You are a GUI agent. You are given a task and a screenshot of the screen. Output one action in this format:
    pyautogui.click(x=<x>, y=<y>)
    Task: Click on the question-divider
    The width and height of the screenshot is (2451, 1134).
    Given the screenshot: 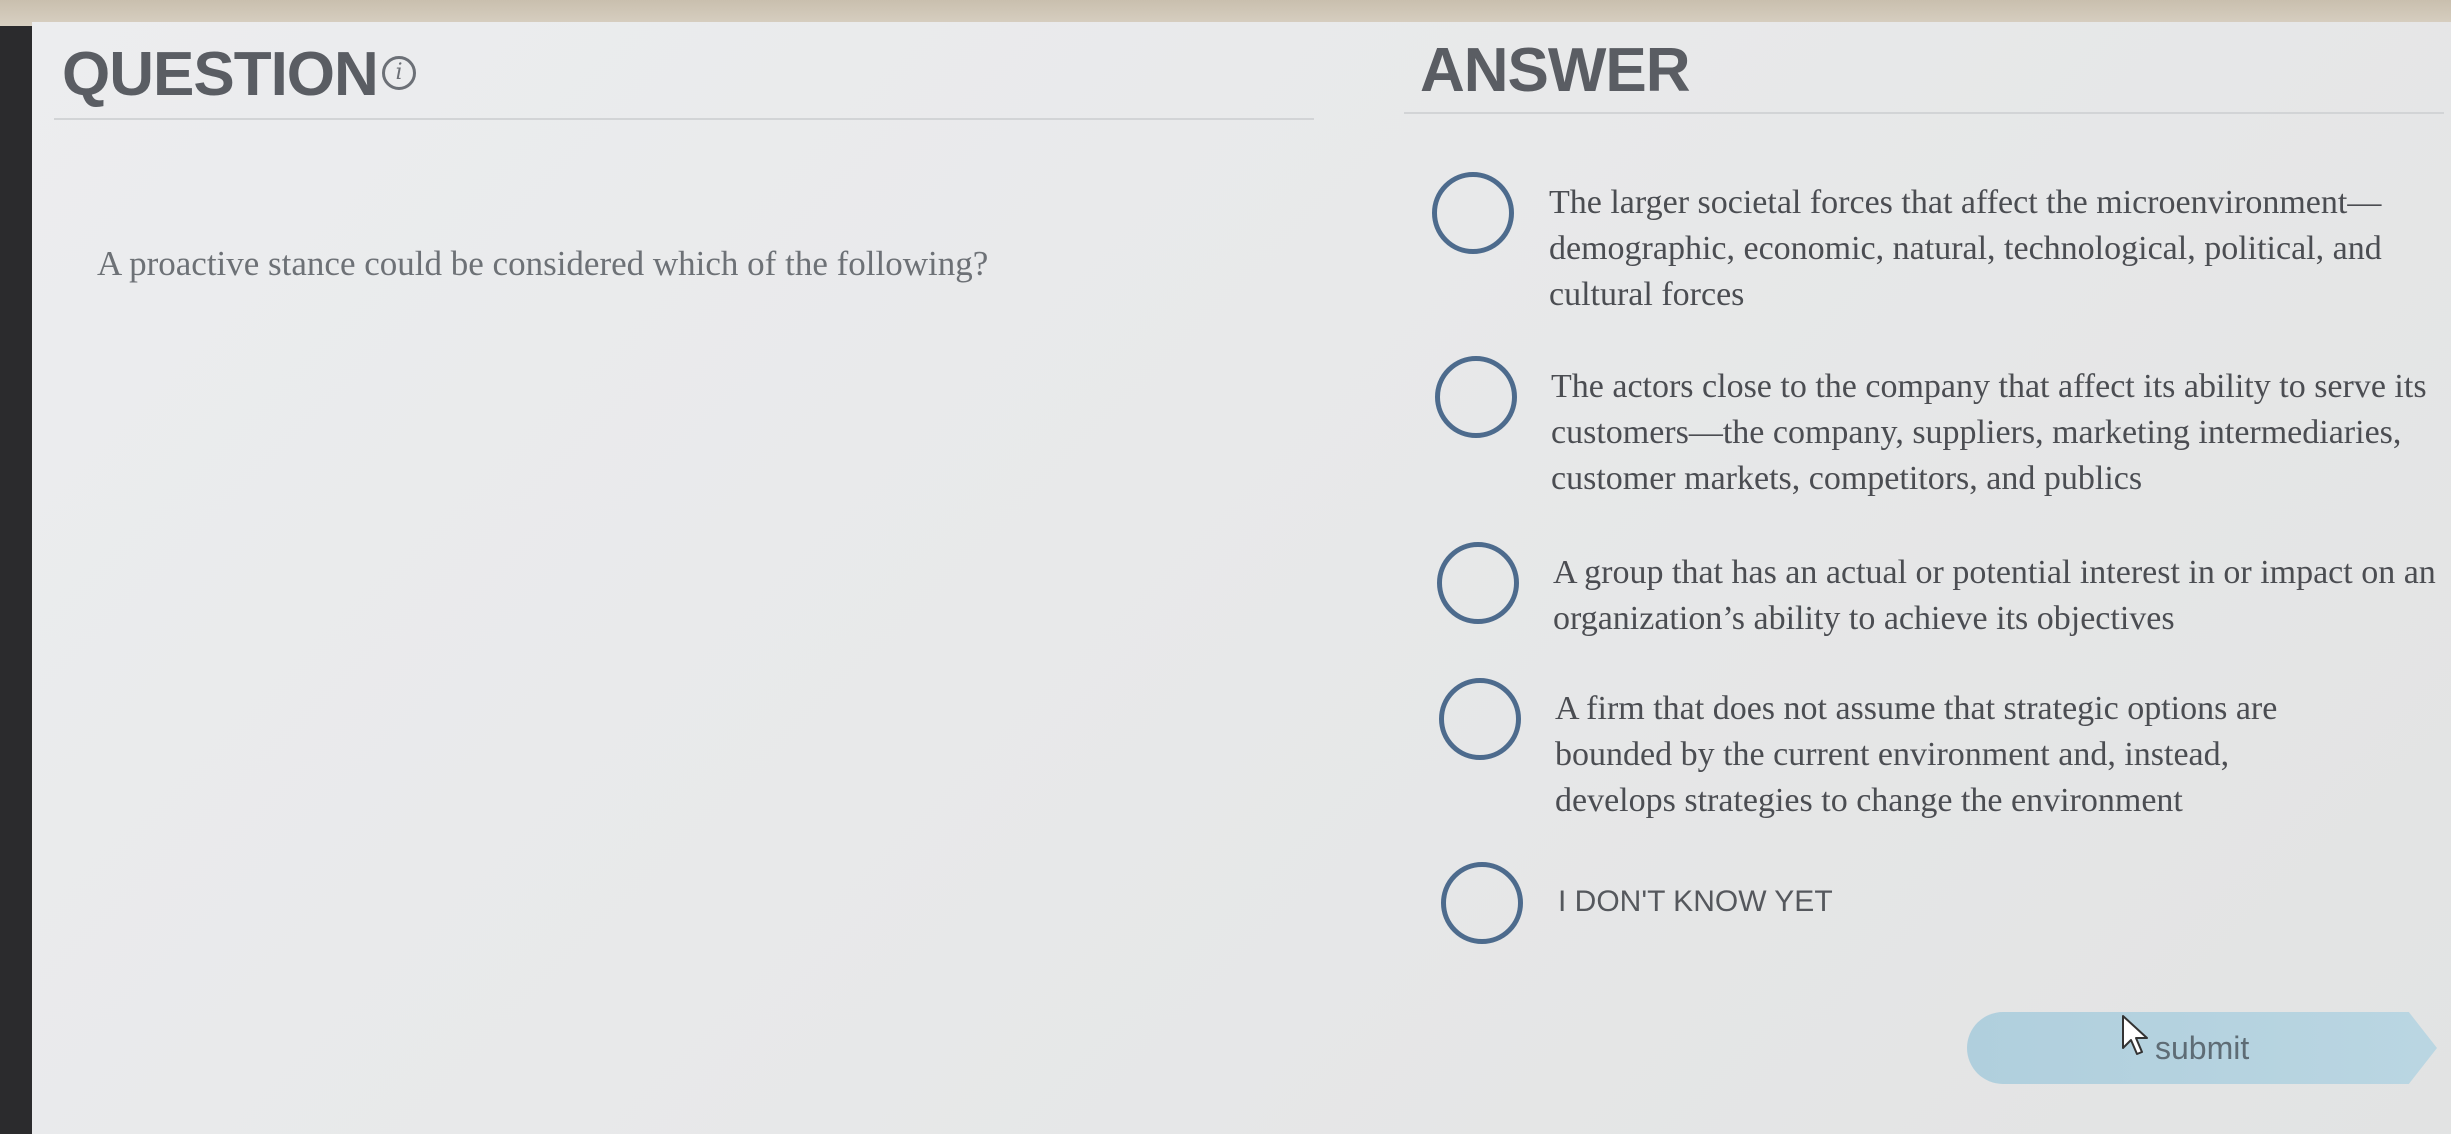 What is the action you would take?
    pyautogui.click(x=684, y=119)
    